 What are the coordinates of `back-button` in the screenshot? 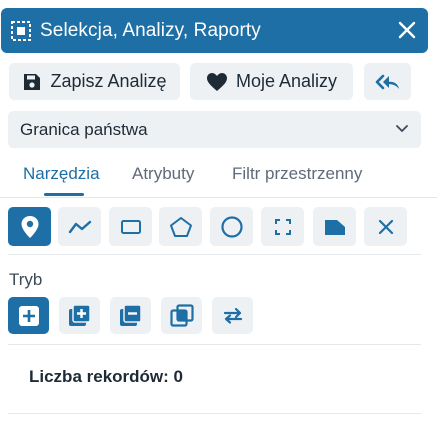 It's located at (387, 81).